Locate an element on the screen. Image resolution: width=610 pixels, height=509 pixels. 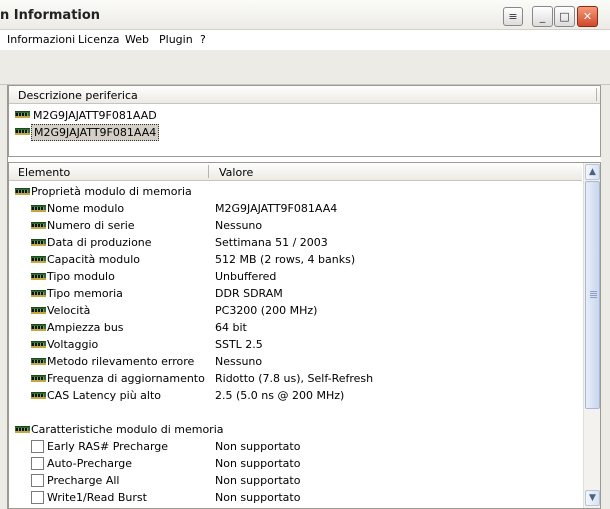
left-splitter is located at coordinates (4, 297).